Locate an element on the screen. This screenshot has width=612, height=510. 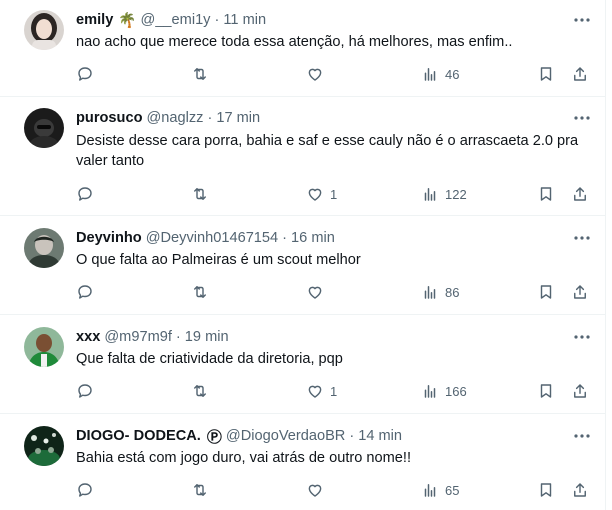
user-handle: @m97m9f is located at coordinates (138, 337).